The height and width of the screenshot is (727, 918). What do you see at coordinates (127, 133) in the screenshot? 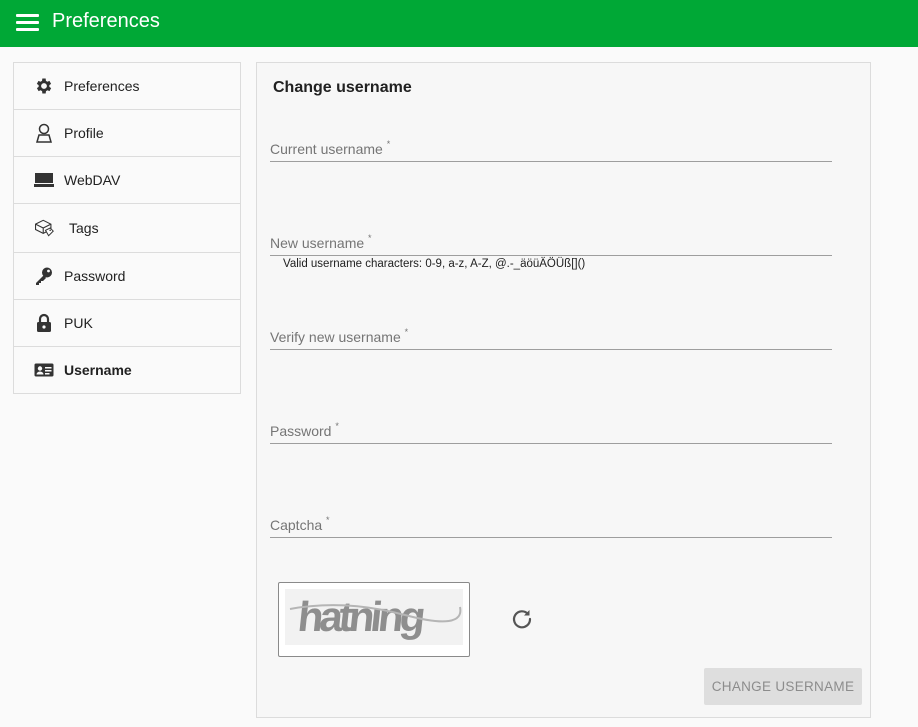
I see `sidebar-item-profile: Profile` at bounding box center [127, 133].